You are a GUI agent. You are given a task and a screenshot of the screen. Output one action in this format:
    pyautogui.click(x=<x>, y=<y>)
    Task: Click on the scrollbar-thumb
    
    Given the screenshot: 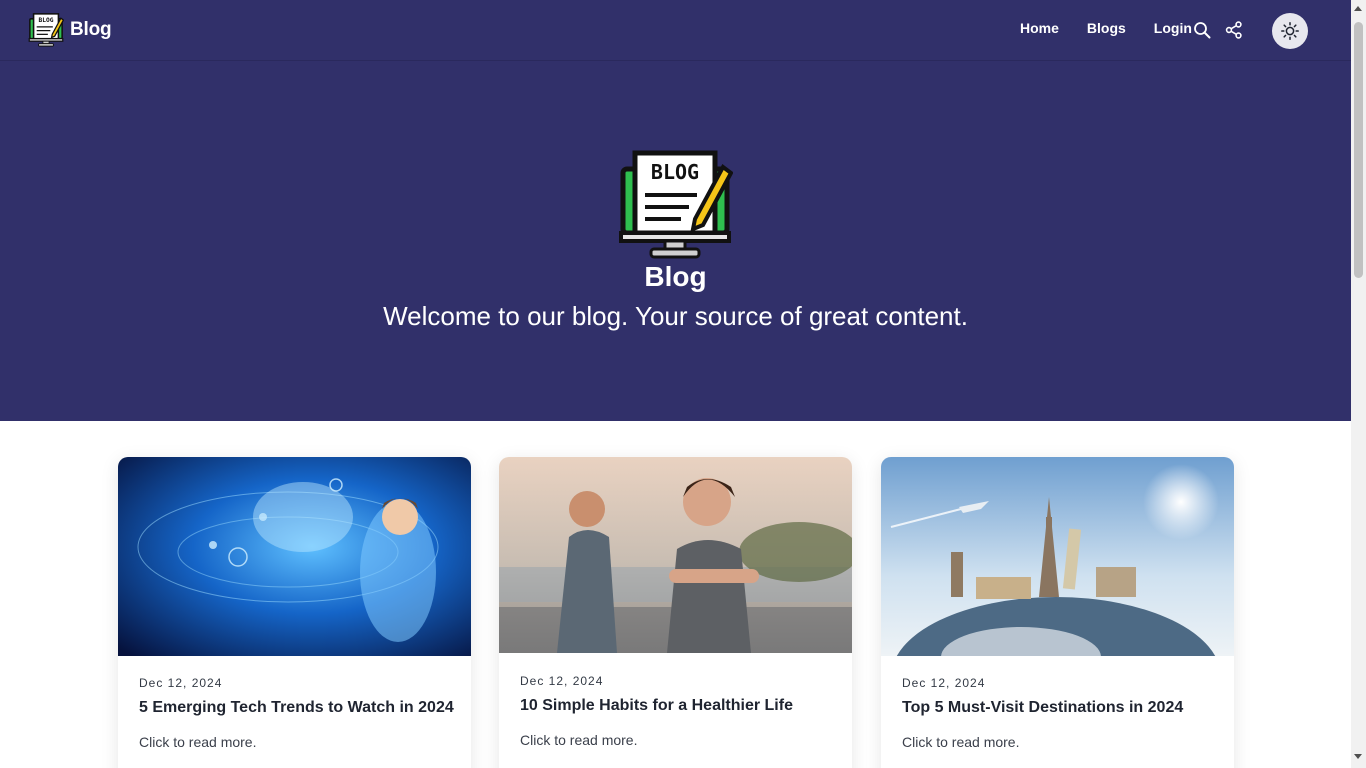 What is the action you would take?
    pyautogui.click(x=1358, y=150)
    